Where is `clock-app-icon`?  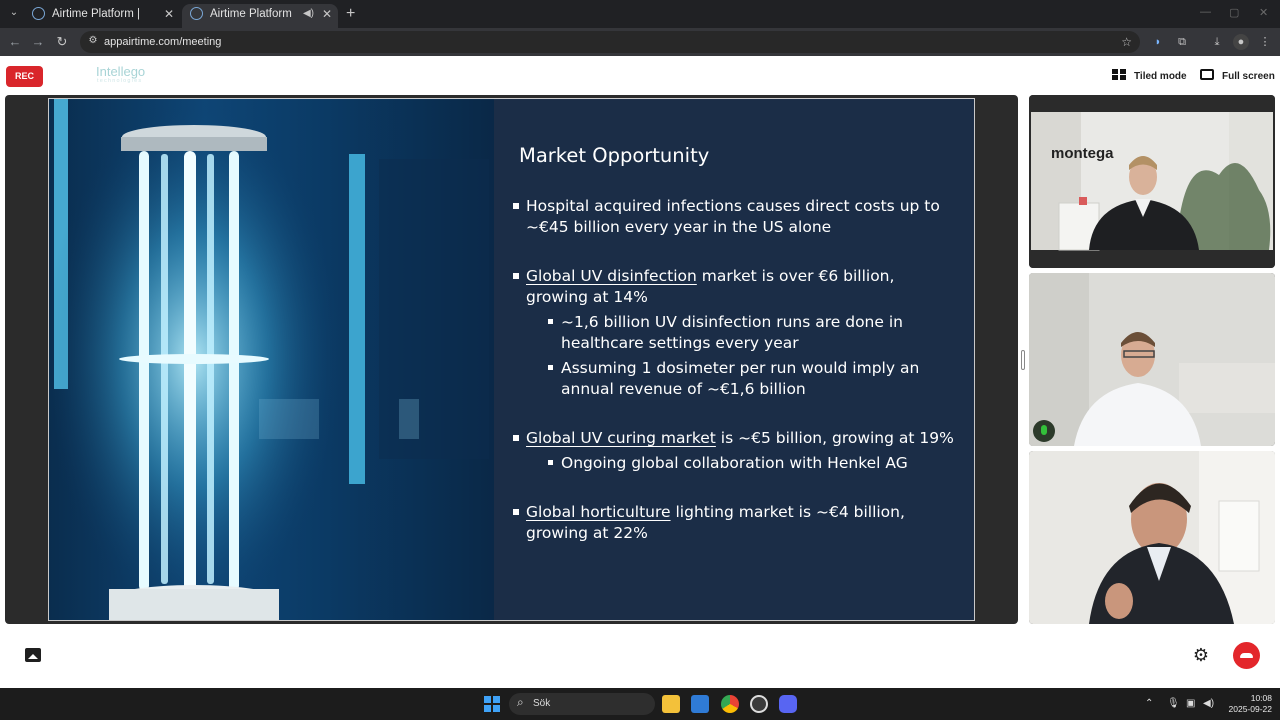
clock-app-icon is located at coordinates (759, 704).